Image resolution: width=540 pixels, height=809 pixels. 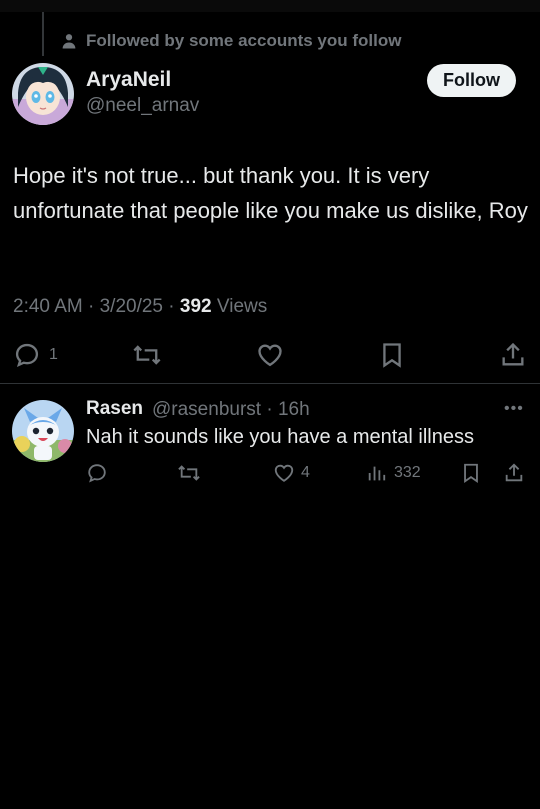 I want to click on reply-share-button, so click(x=514, y=473).